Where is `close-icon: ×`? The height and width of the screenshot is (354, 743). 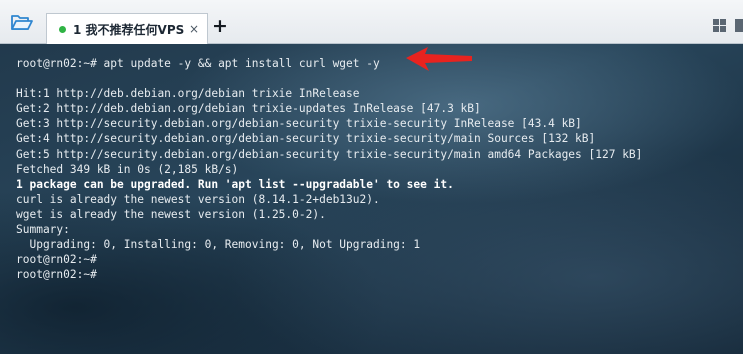
close-icon: × is located at coordinates (194, 29).